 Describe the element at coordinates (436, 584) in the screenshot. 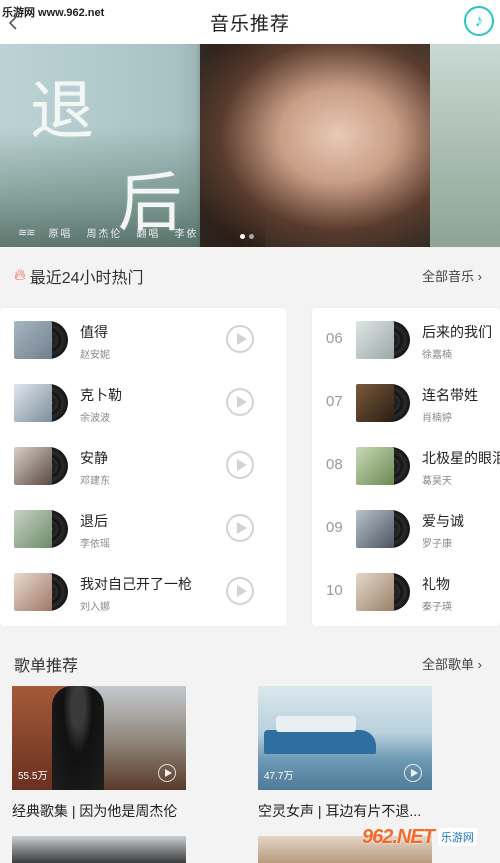

I see `song-name: 礼物` at that location.